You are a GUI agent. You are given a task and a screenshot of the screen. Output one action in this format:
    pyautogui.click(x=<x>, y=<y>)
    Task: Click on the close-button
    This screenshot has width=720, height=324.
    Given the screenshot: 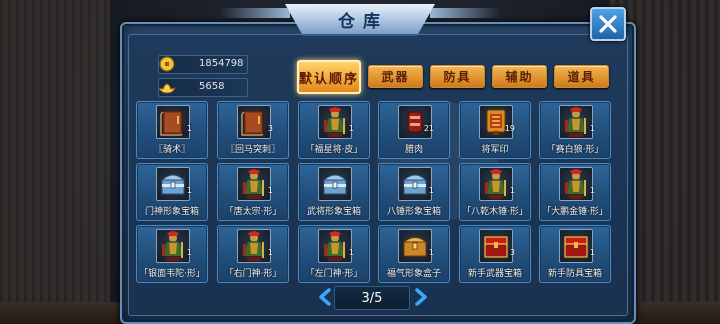 What is the action you would take?
    pyautogui.click(x=608, y=24)
    